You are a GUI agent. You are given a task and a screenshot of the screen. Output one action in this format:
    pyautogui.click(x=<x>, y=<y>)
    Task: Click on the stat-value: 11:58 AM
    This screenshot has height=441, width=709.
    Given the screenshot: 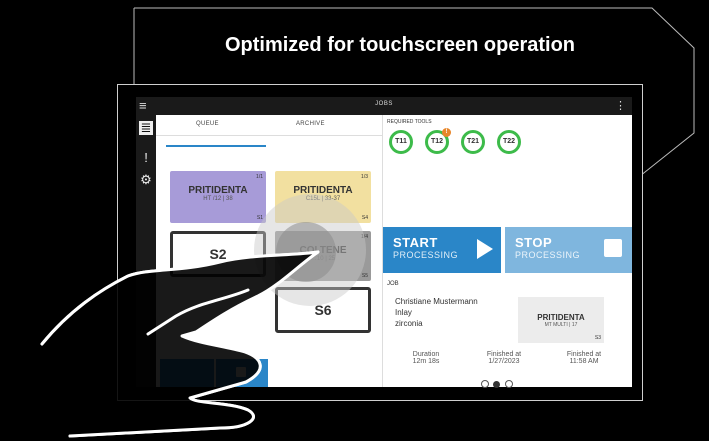 What is the action you would take?
    pyautogui.click(x=584, y=361)
    